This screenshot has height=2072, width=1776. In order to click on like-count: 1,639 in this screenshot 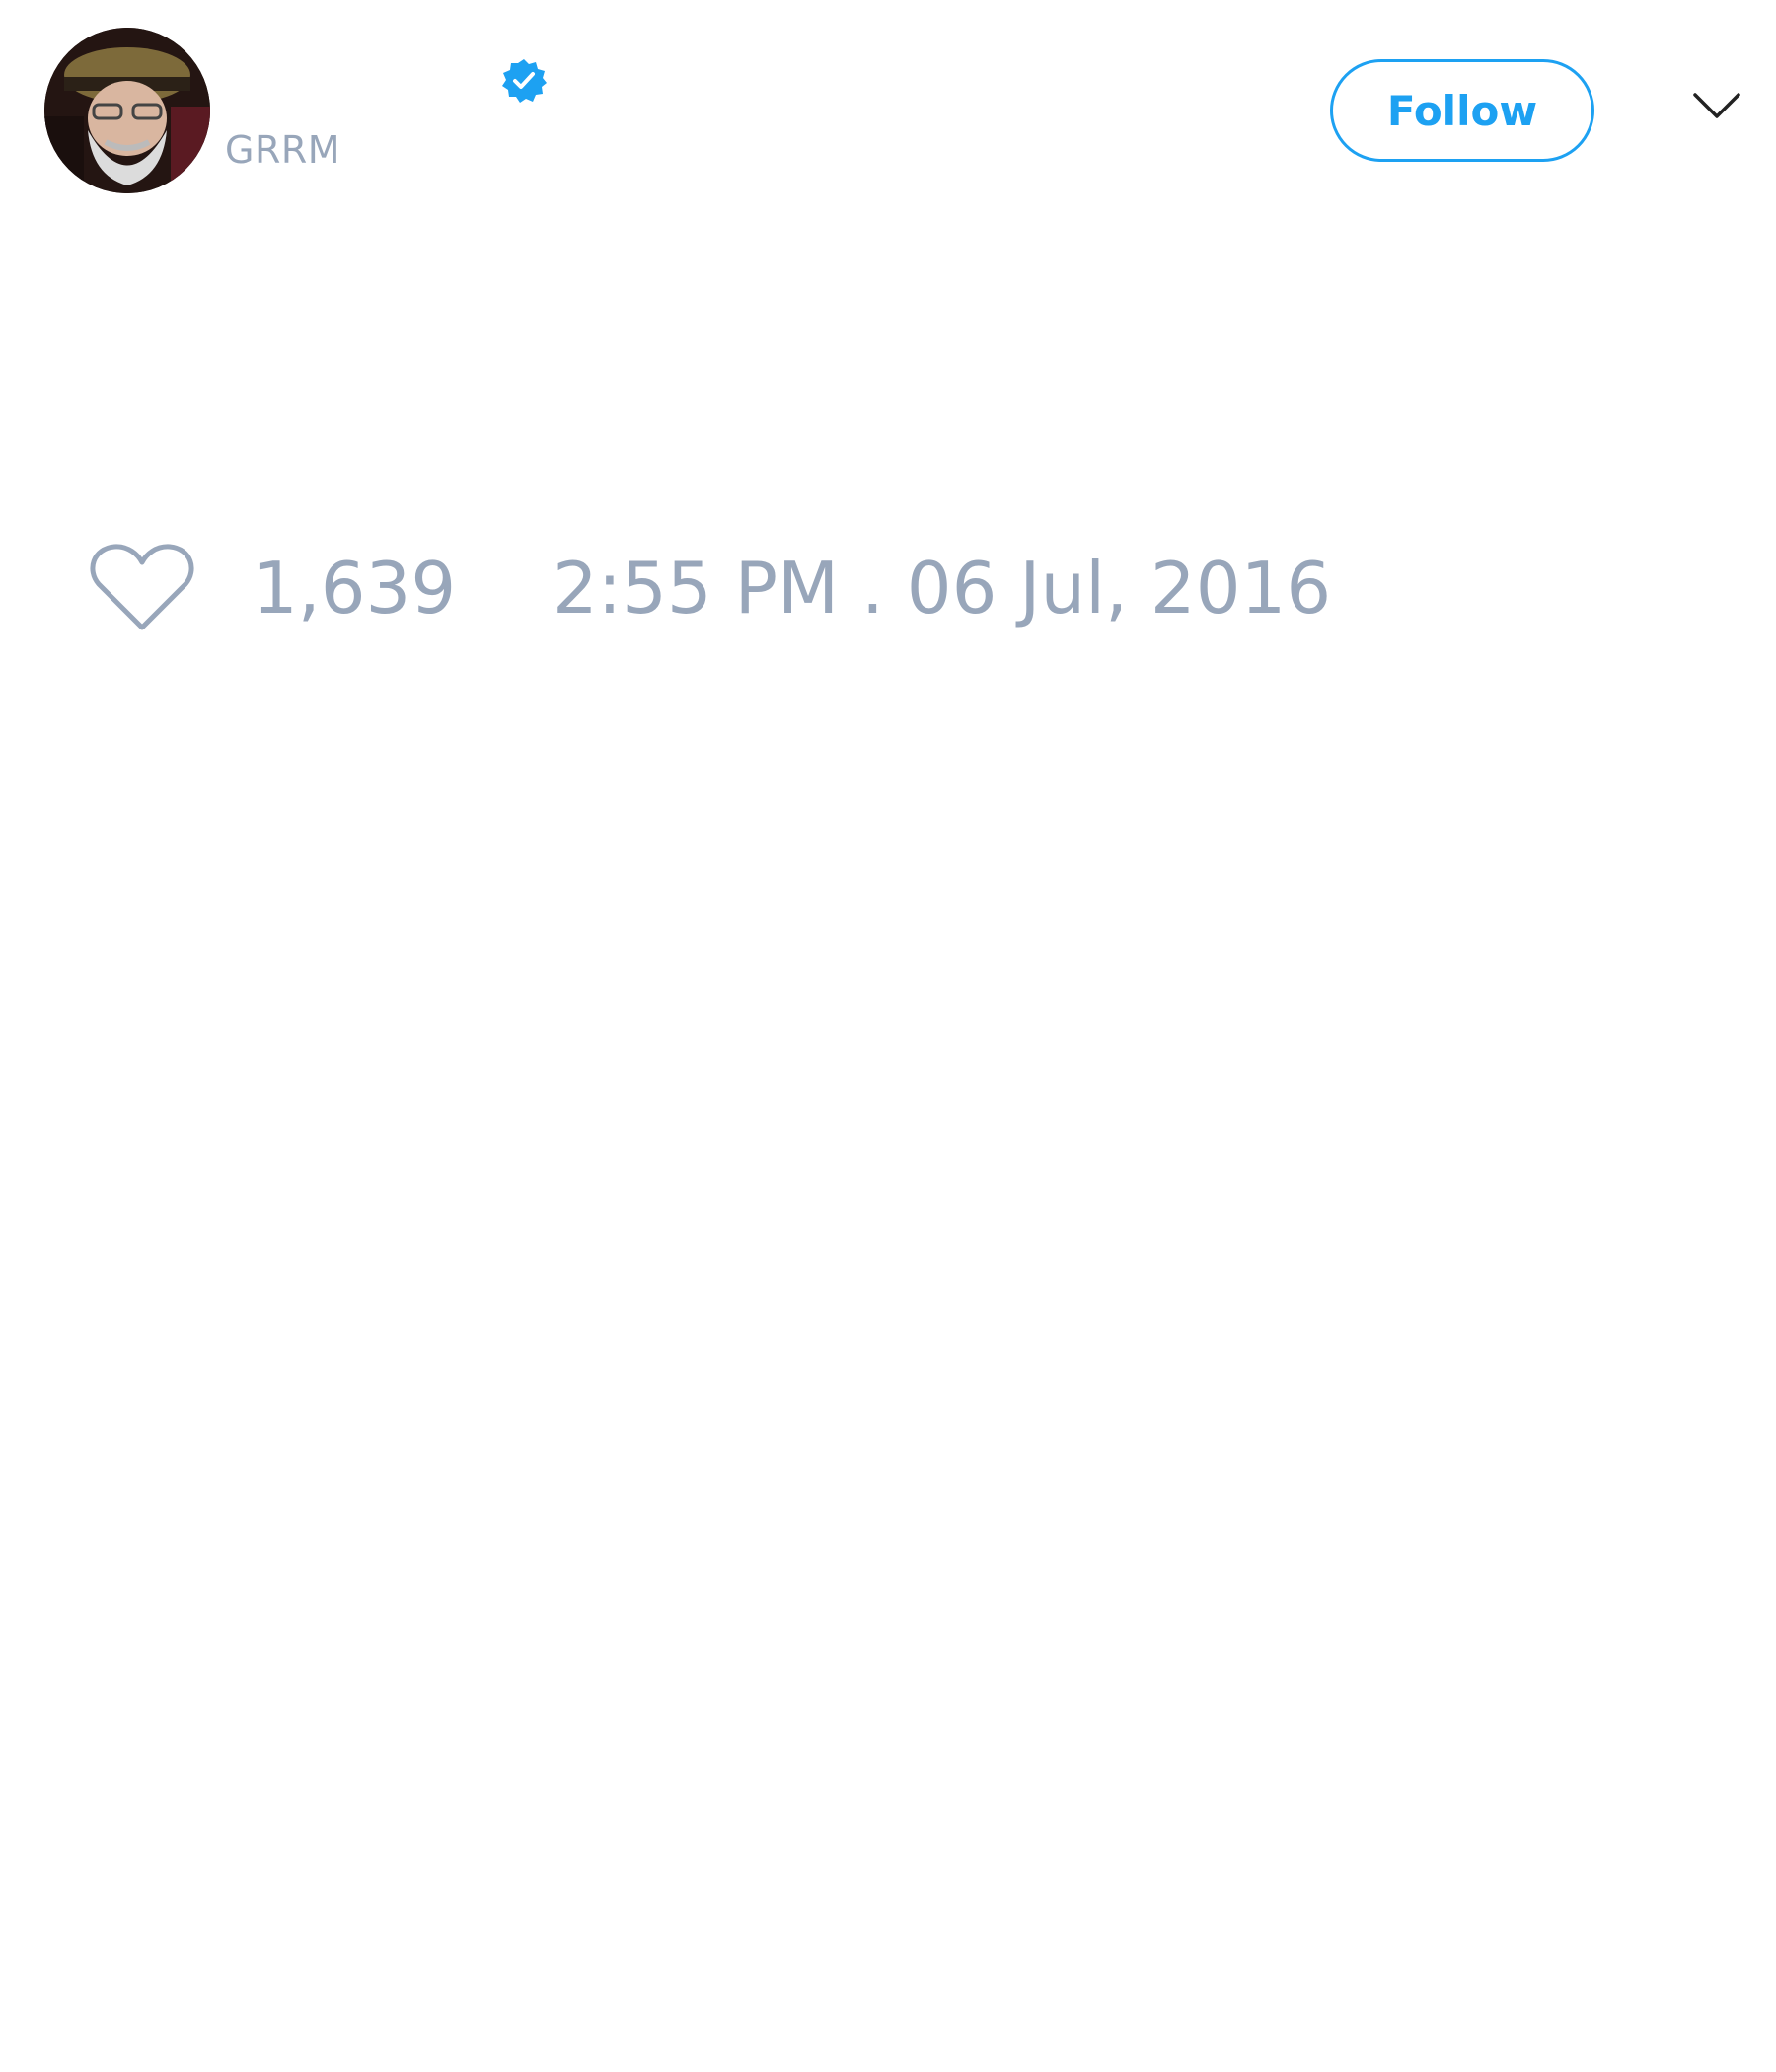, I will do `click(355, 588)`.